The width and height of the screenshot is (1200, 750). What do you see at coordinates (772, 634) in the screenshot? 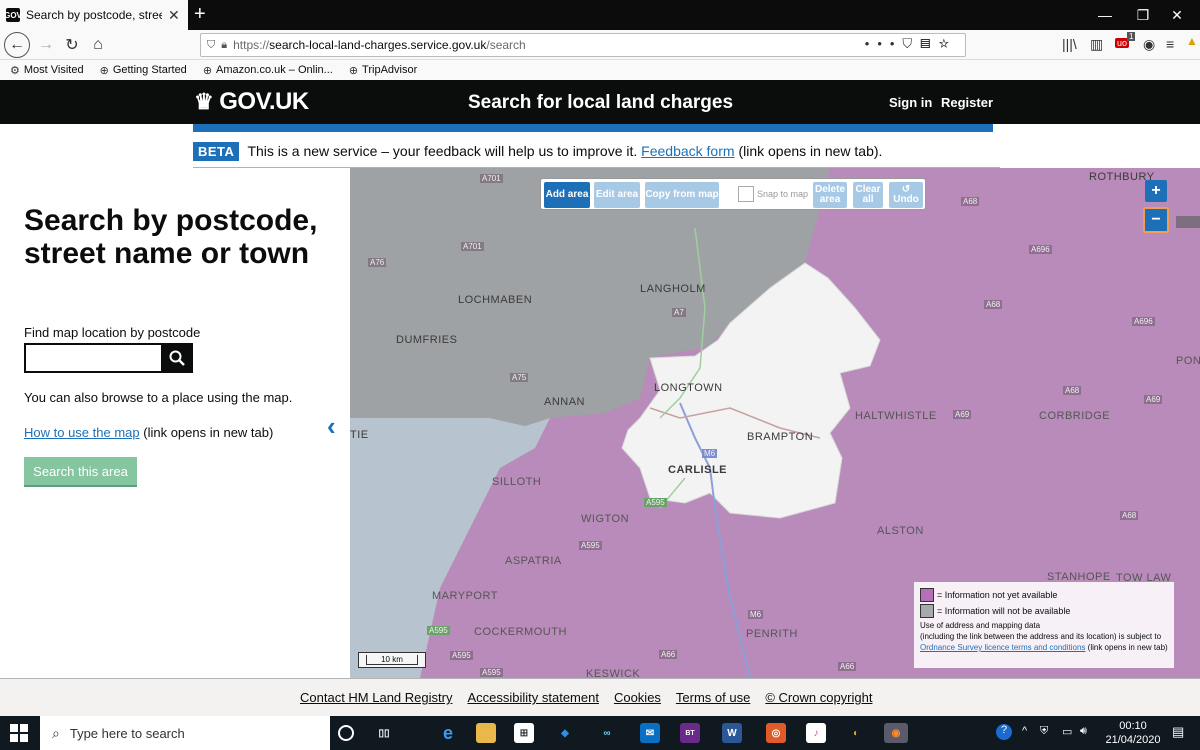
I see `place-label: PENRITH` at bounding box center [772, 634].